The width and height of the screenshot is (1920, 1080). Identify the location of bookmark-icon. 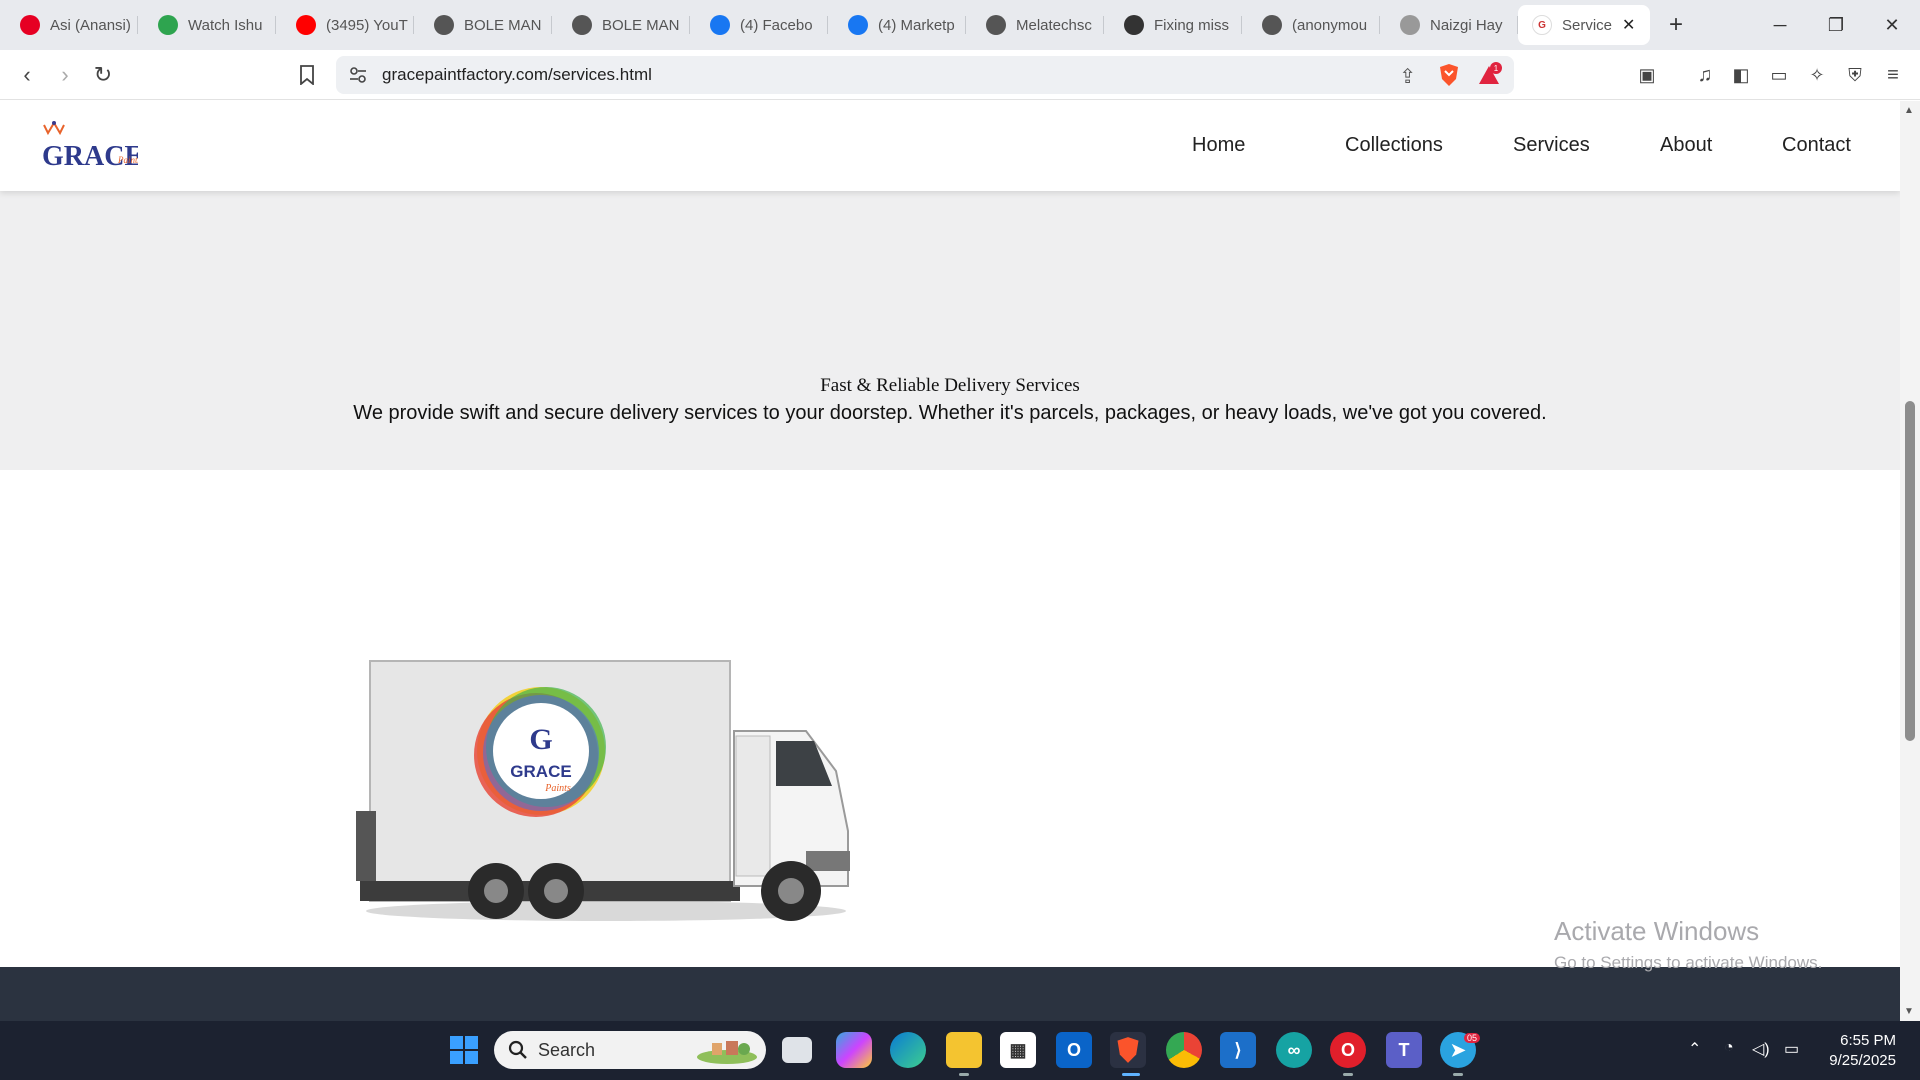
(307, 75).